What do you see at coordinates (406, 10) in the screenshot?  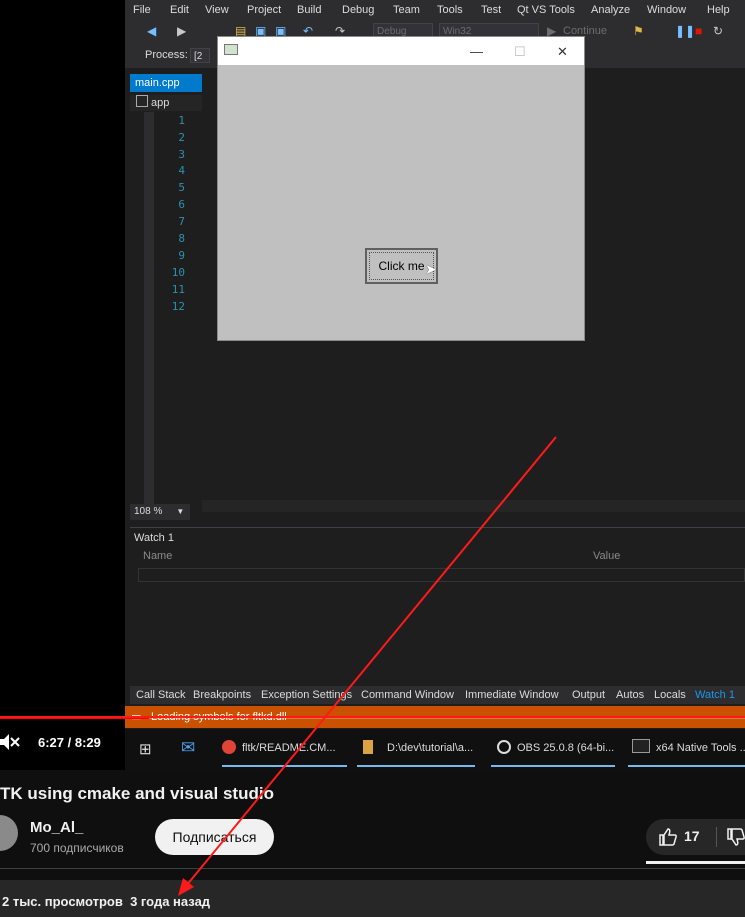 I see `menu-team: Team` at bounding box center [406, 10].